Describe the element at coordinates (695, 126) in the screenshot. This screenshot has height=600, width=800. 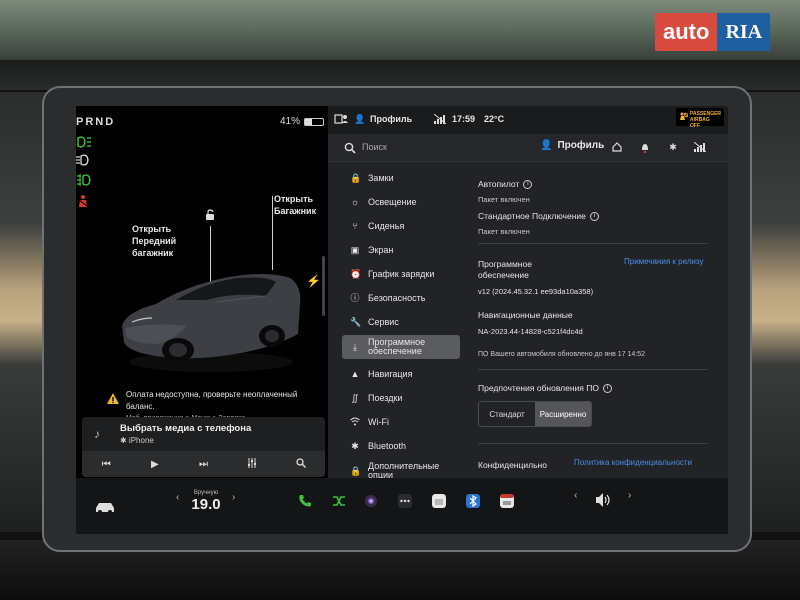
I see `airbag-line-3: OFF` at that location.